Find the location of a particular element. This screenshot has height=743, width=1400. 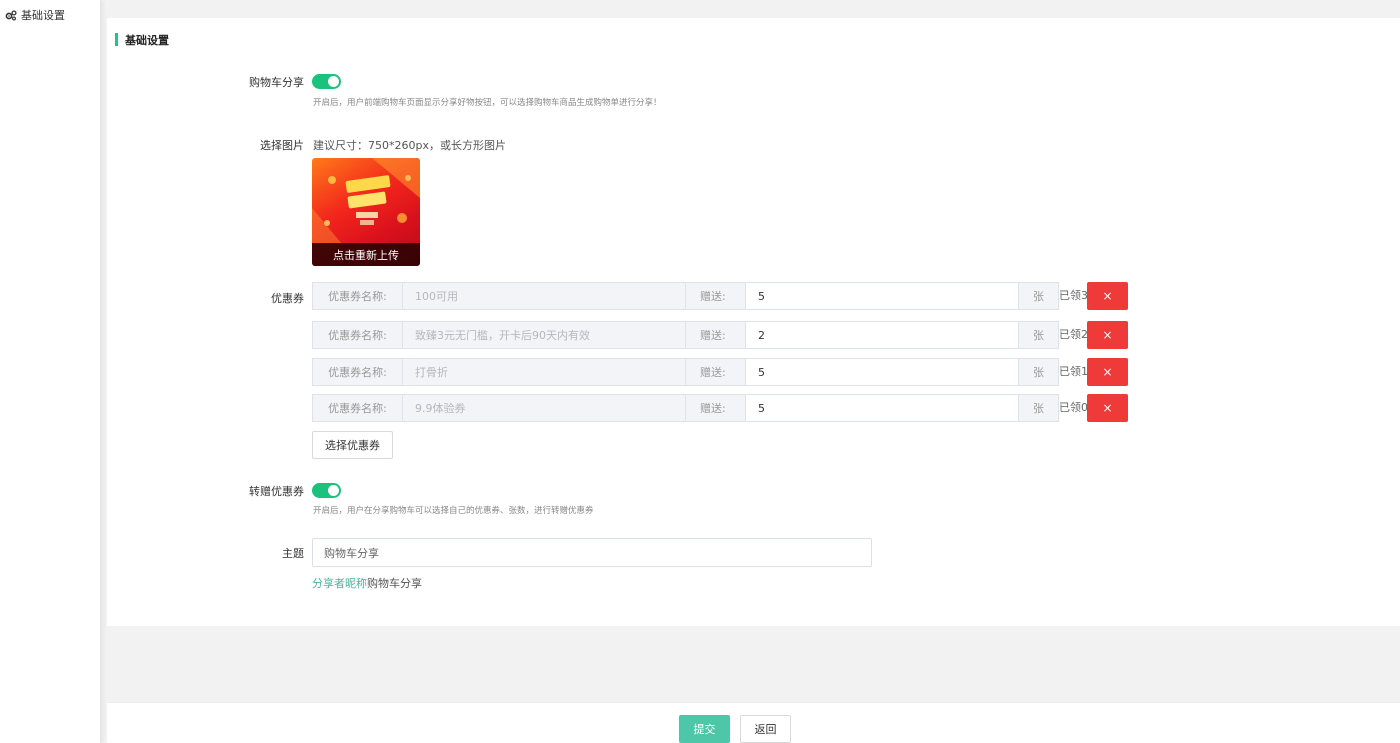

coupon-give-input: 2 is located at coordinates (882, 335).